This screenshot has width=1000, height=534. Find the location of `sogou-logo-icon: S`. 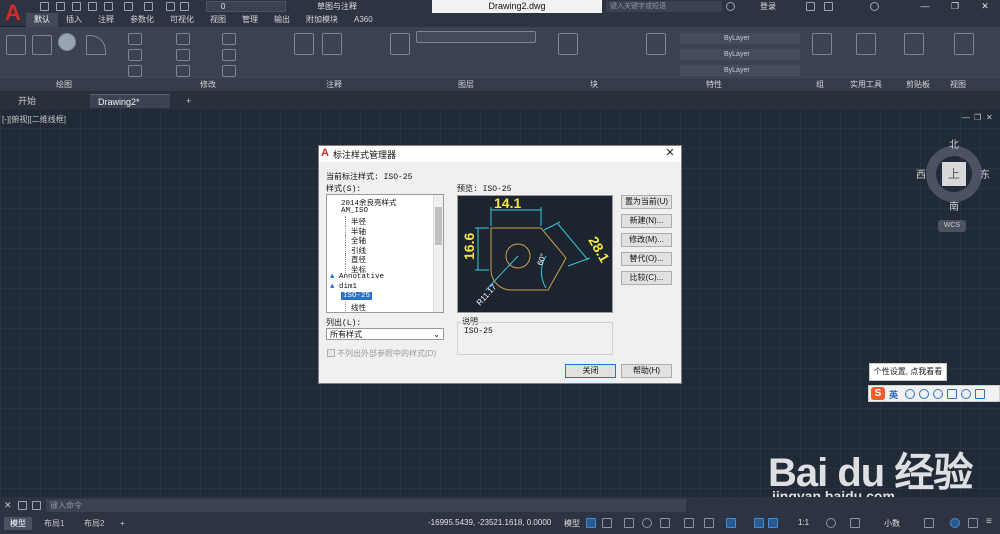

sogou-logo-icon: S is located at coordinates (878, 393).